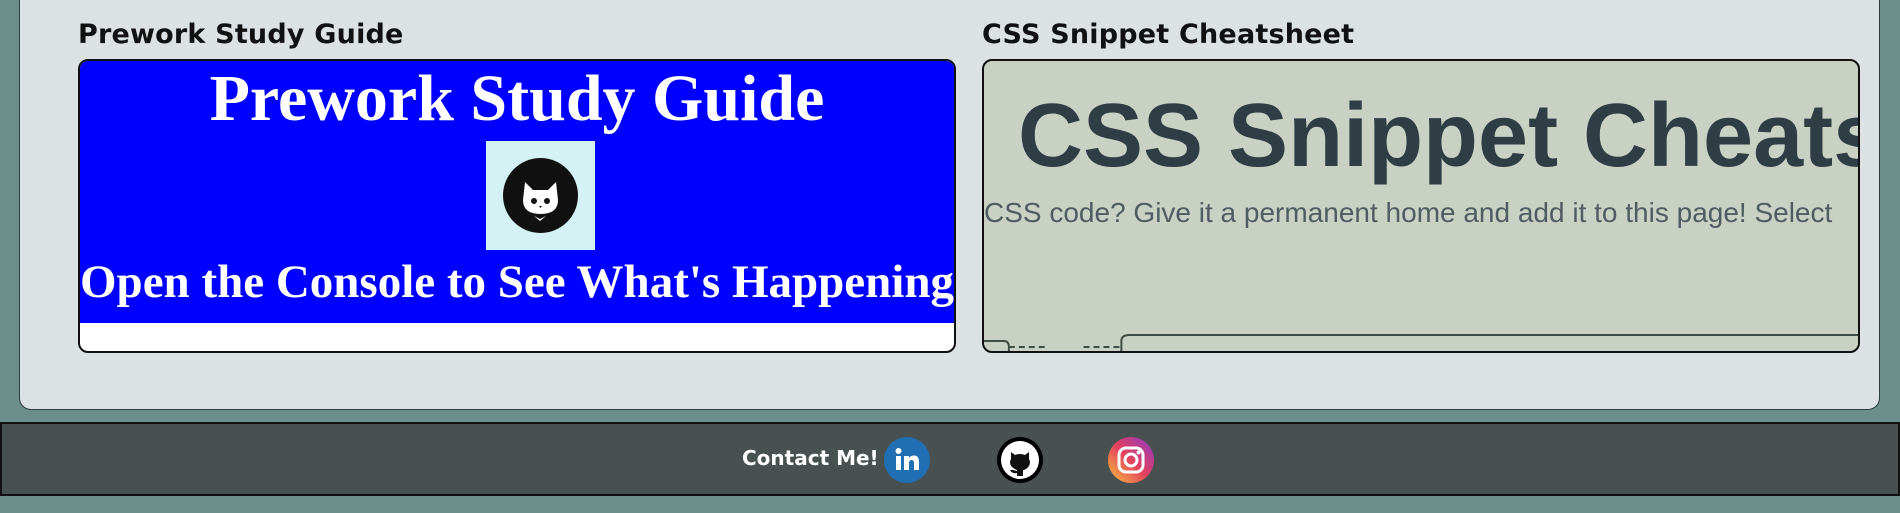 The image size is (1900, 513). Describe the element at coordinates (241, 34) in the screenshot. I see `project-title-prework: Prework Study Guide` at that location.